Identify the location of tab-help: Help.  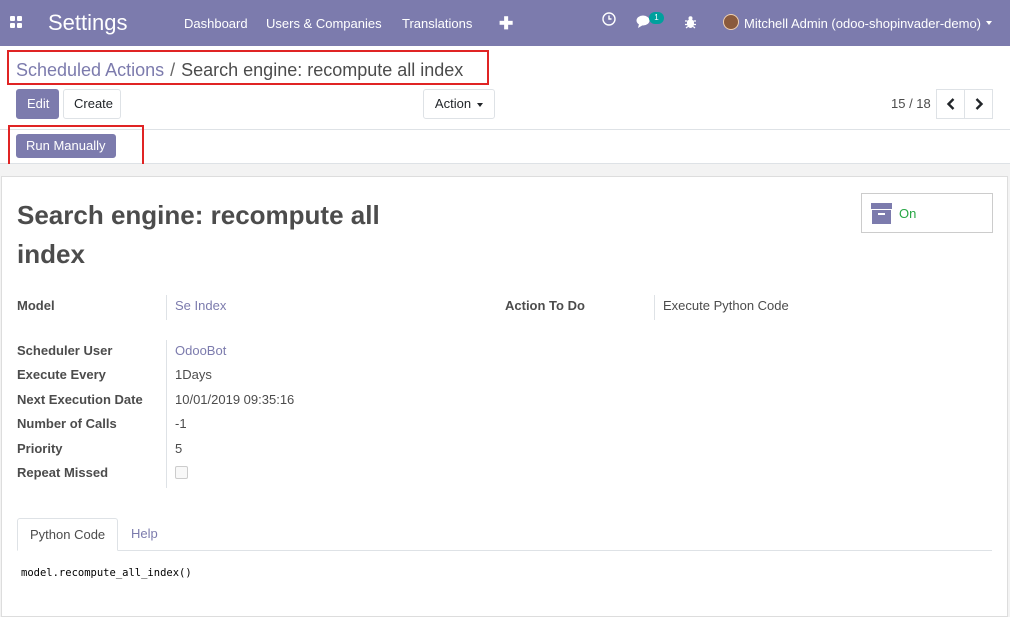
(144, 534).